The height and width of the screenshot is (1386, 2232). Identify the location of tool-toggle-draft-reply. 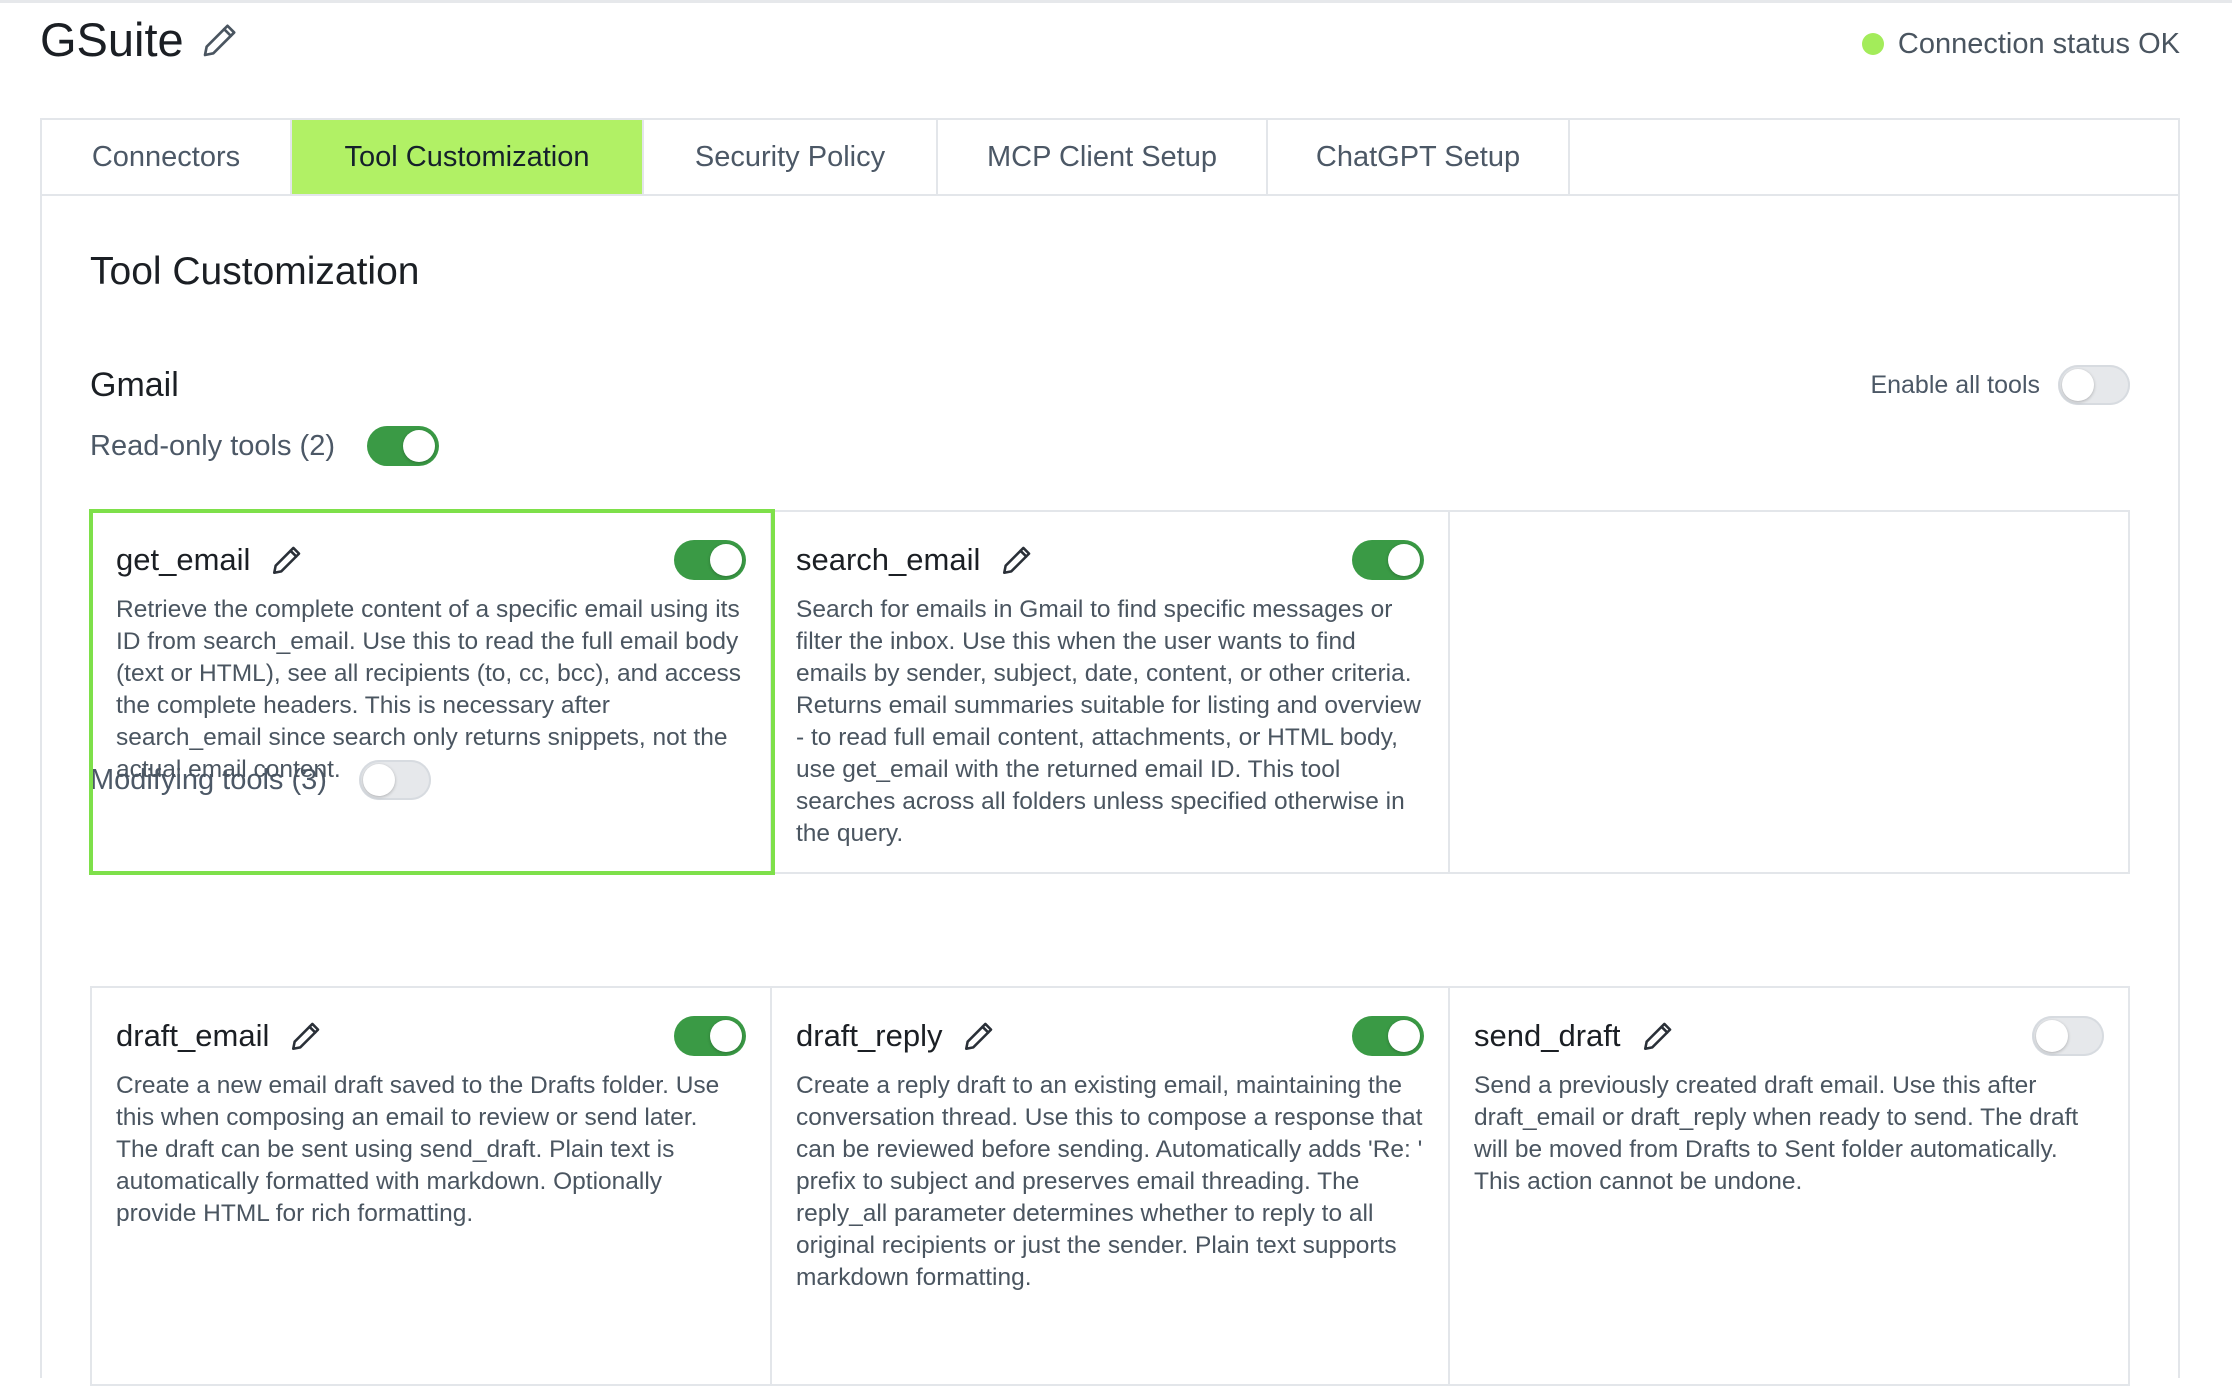
(1388, 1036).